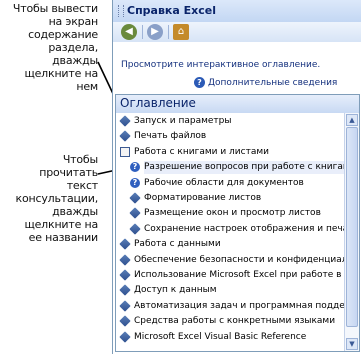 This screenshot has height=354, width=361. Describe the element at coordinates (229, 244) in the screenshot. I see `toc-item: Работа с данными` at that location.